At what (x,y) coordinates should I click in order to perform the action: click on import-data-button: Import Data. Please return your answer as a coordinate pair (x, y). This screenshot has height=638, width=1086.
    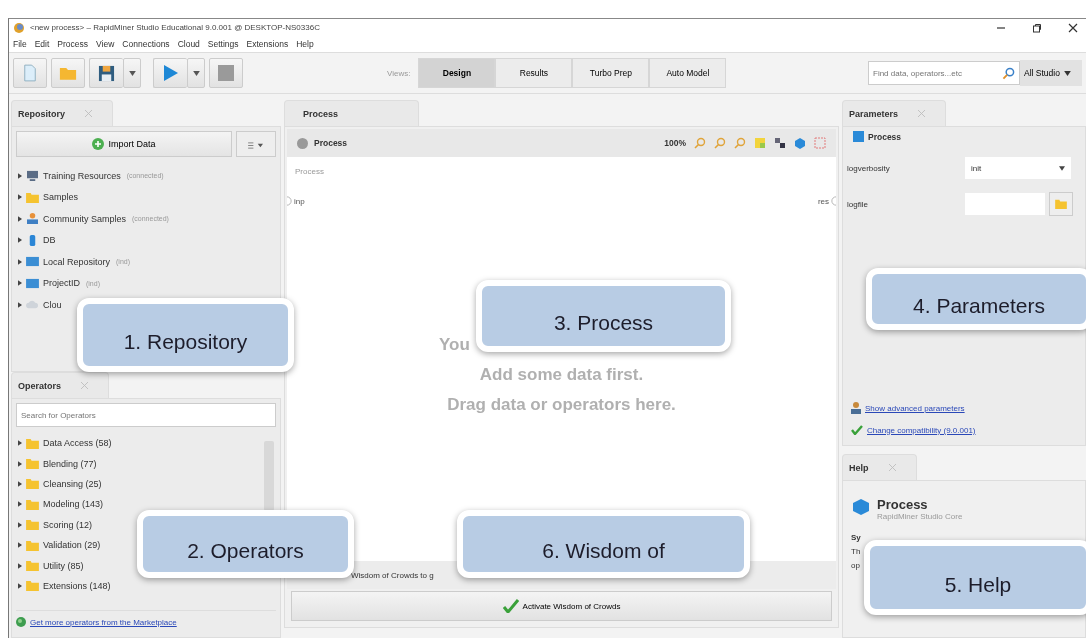
    Looking at the image, I should click on (124, 144).